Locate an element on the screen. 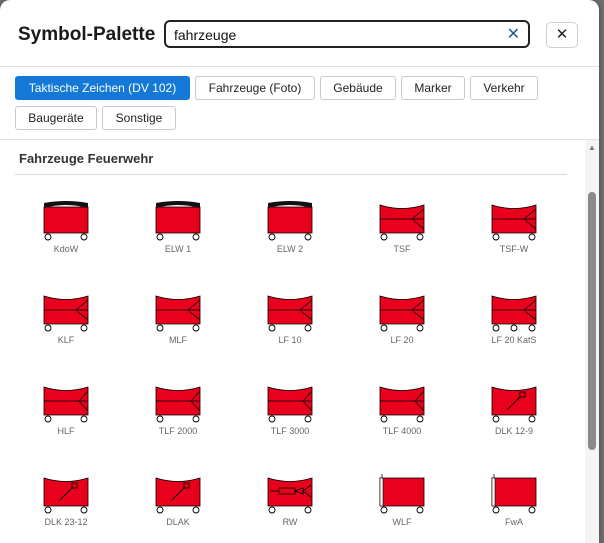 This screenshot has width=604, height=543. symbol-label: HLF is located at coordinates (66, 431).